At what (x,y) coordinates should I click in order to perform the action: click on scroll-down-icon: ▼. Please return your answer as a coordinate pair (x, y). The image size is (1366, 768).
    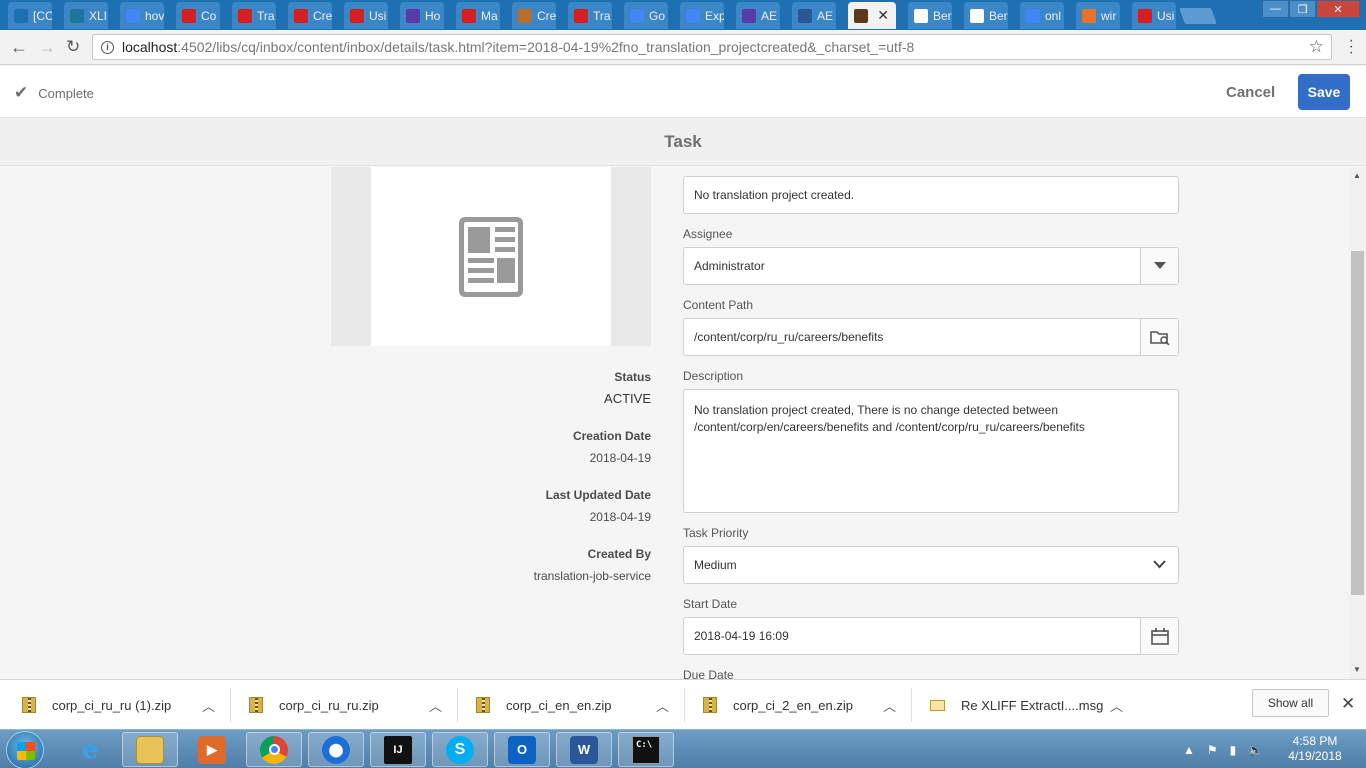
    Looking at the image, I should click on (1357, 669).